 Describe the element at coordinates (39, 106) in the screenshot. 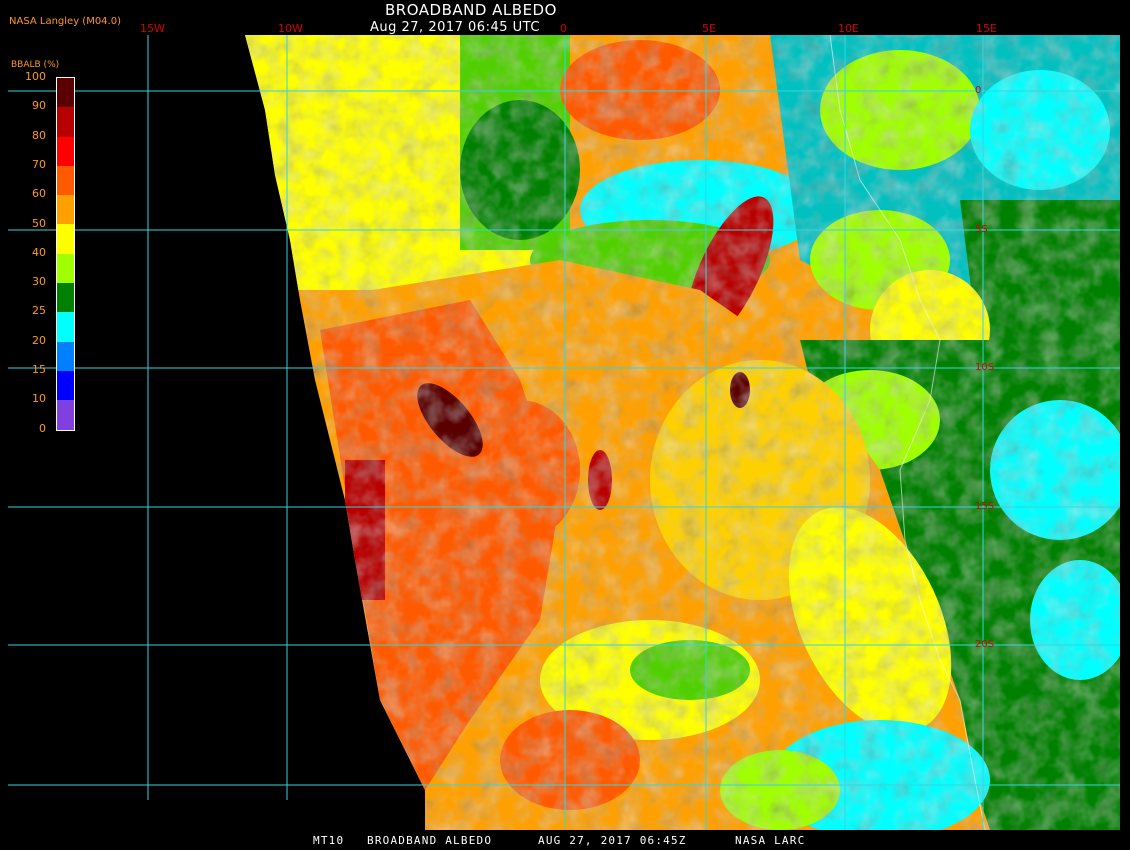

I see `legend-tick-label: 90` at that location.